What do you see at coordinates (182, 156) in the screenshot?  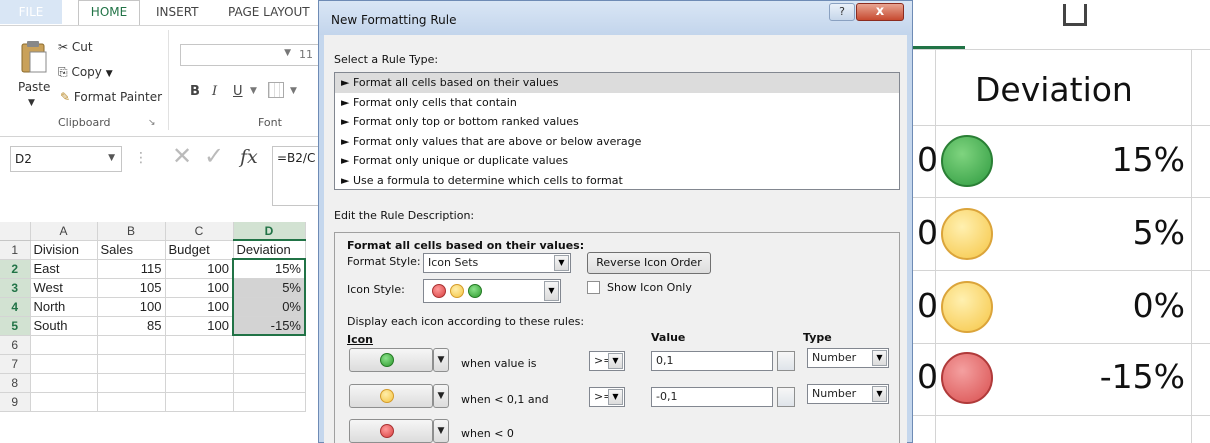 I see `cancel-icon: ✕` at bounding box center [182, 156].